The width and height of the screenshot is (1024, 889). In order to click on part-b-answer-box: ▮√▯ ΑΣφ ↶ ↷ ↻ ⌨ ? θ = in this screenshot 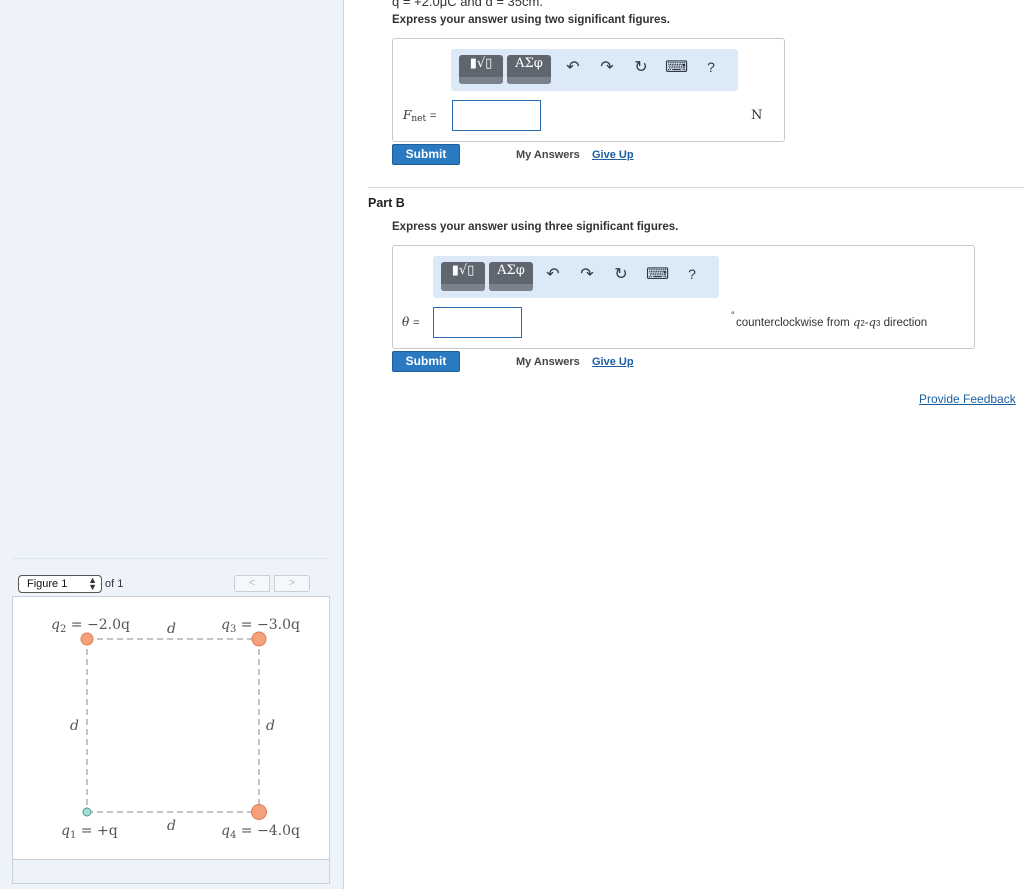, I will do `click(683, 297)`.